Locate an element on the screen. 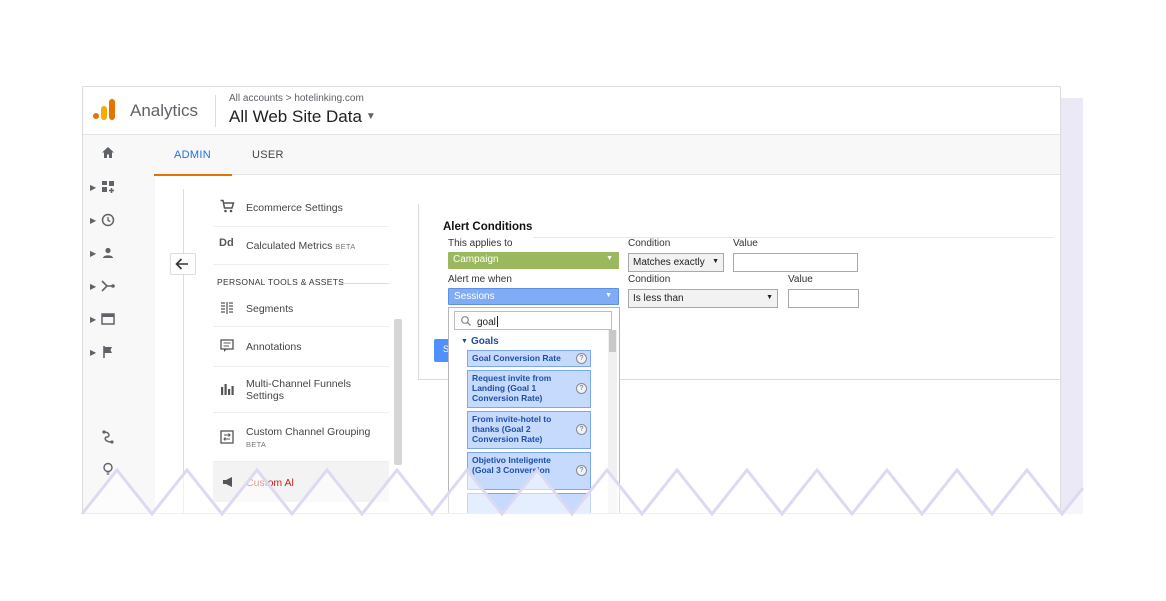 This screenshot has width=1166, height=601. menu-ecommerce-settings: Ecommerce Settings is located at coordinates (301, 208).